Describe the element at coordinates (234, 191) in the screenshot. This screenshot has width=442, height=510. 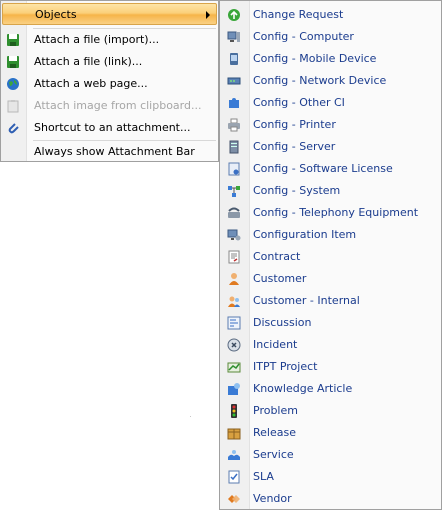
I see `system-icon` at that location.